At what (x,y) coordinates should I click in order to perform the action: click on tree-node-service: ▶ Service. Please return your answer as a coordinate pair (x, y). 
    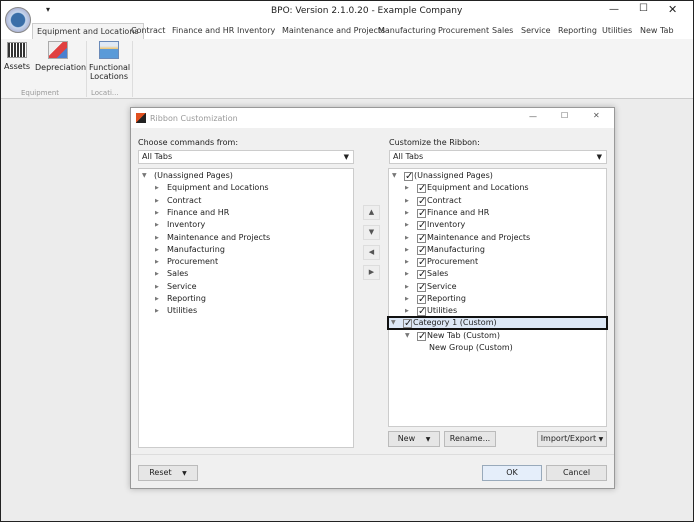
    Looking at the image, I should click on (246, 287).